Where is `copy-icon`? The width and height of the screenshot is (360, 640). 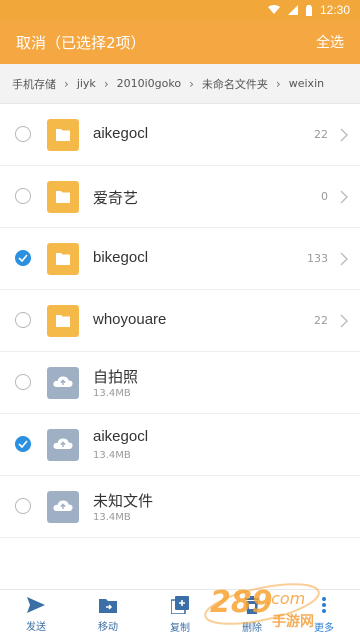 copy-icon is located at coordinates (179, 606).